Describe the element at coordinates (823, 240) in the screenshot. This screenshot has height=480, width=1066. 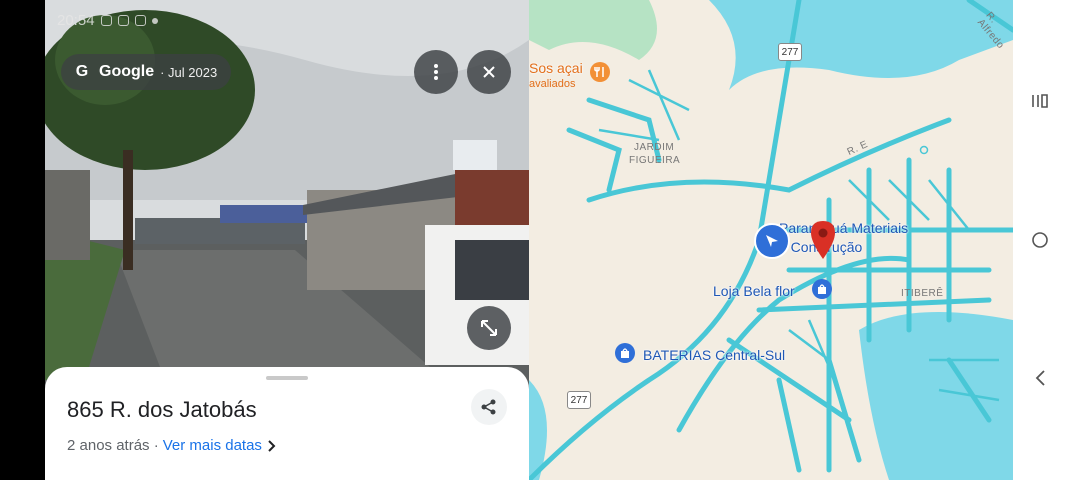
I see `location-pin-icon` at that location.